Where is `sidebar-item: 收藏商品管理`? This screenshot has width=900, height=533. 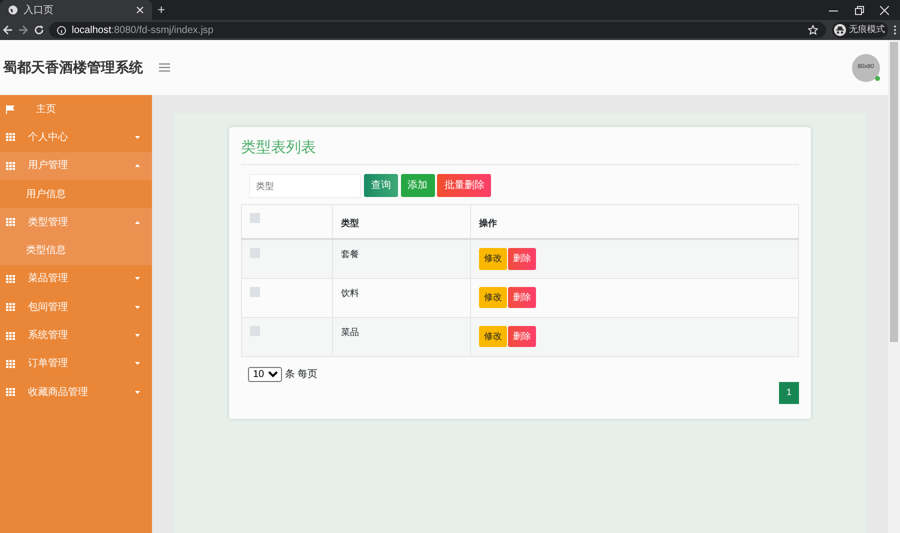 sidebar-item: 收藏商品管理 is located at coordinates (76, 392).